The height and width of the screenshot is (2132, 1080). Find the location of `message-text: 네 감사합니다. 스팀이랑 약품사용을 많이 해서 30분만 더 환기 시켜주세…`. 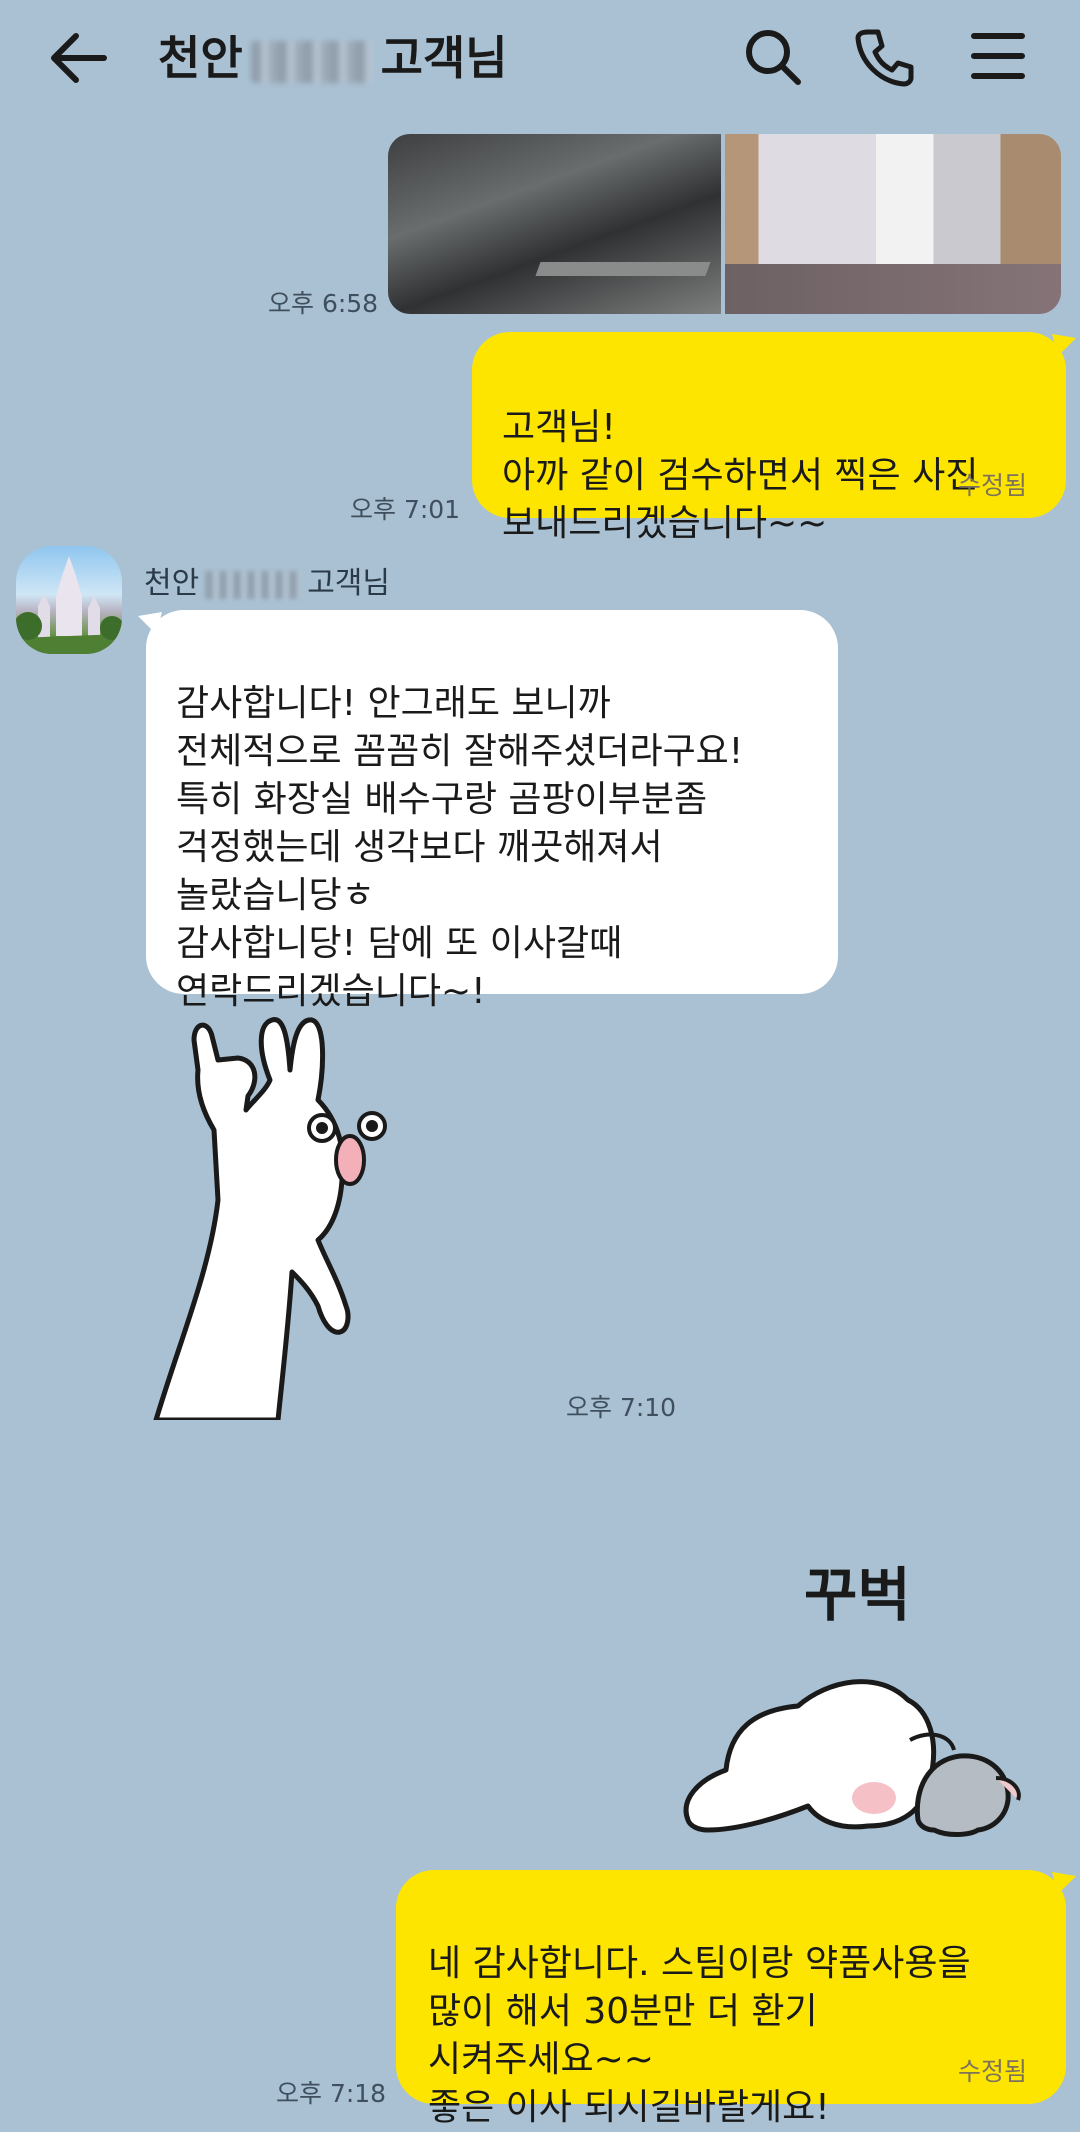

message-text: 네 감사합니다. 스팀이랑 약품사용을 많이 해서 30분만 더 환기 시켜주세… is located at coordinates (699, 2035).